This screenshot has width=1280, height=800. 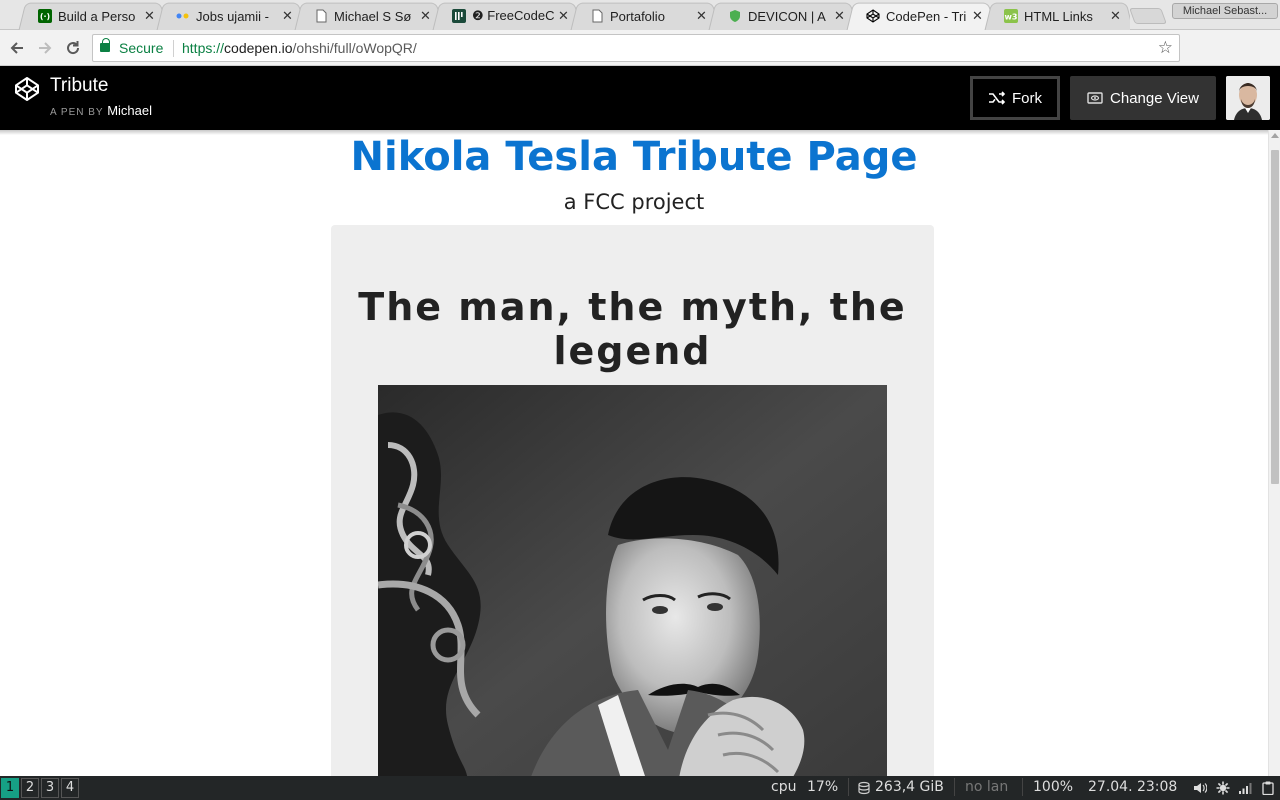 What do you see at coordinates (909, 787) in the screenshot?
I see `disk-value: 263,4 GiB` at bounding box center [909, 787].